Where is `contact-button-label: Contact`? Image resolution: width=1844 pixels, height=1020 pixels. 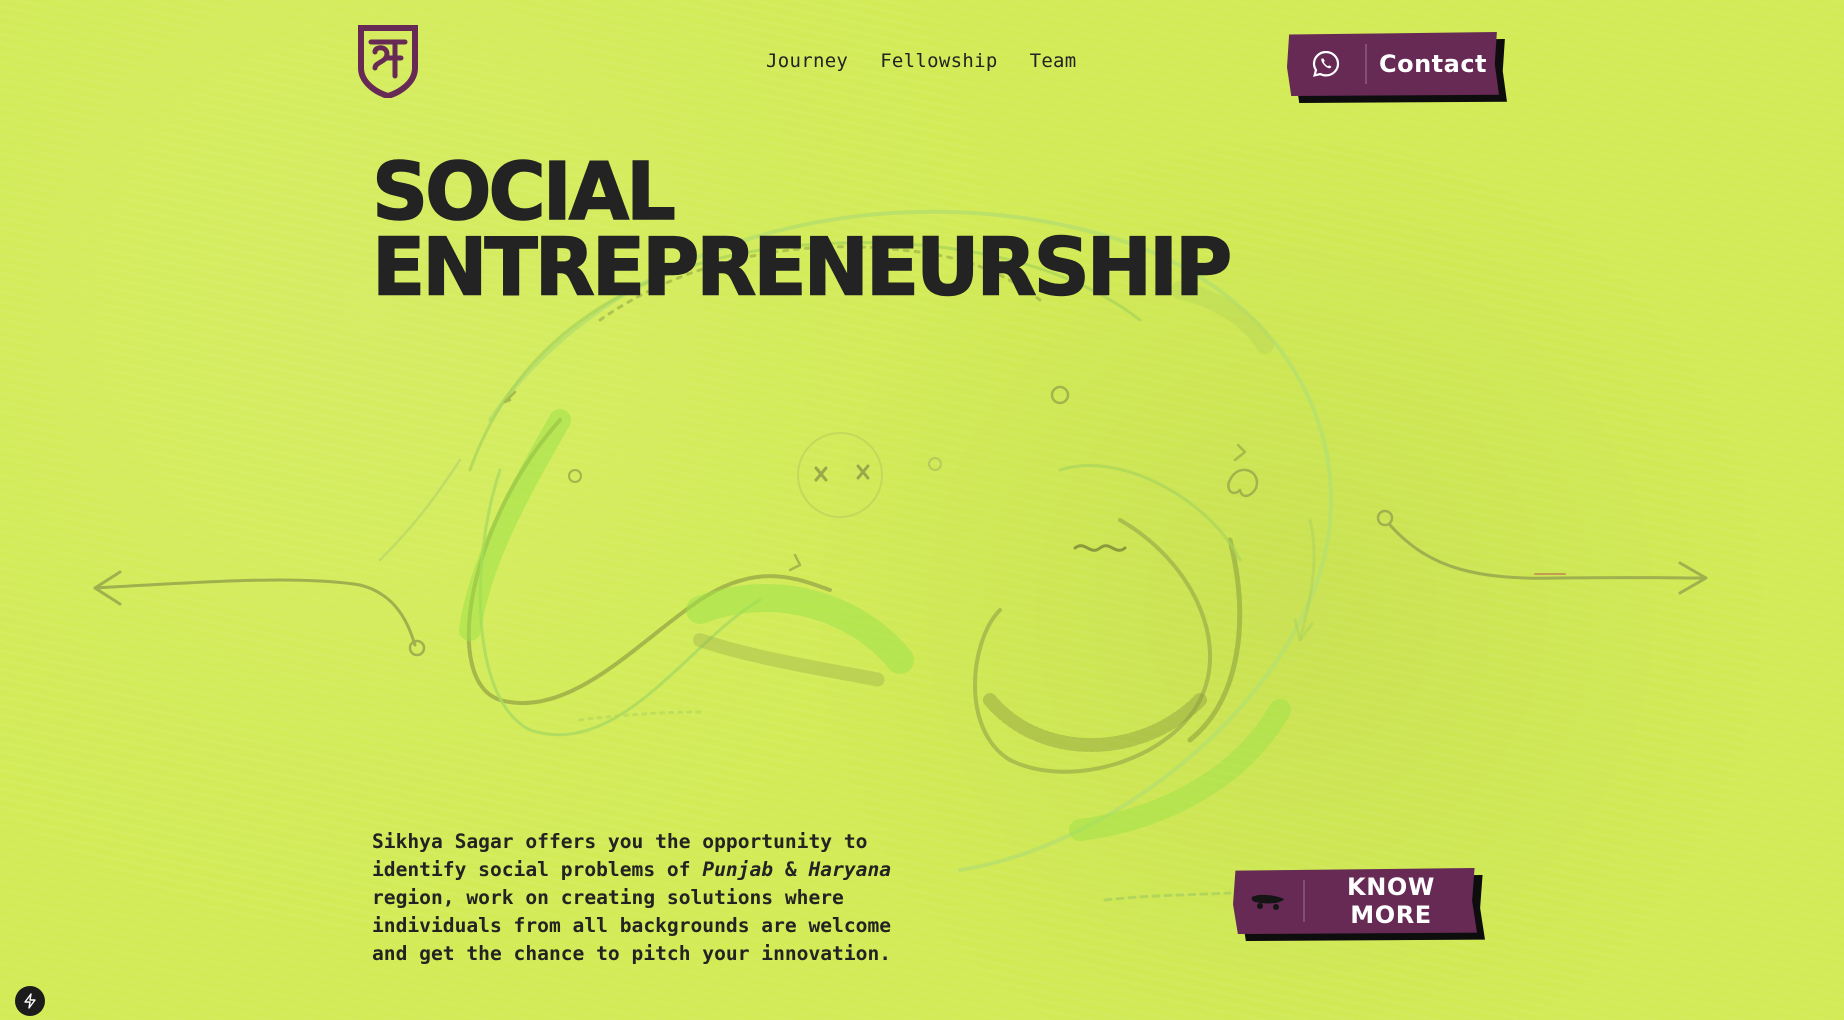 contact-button-label: Contact is located at coordinates (1433, 64).